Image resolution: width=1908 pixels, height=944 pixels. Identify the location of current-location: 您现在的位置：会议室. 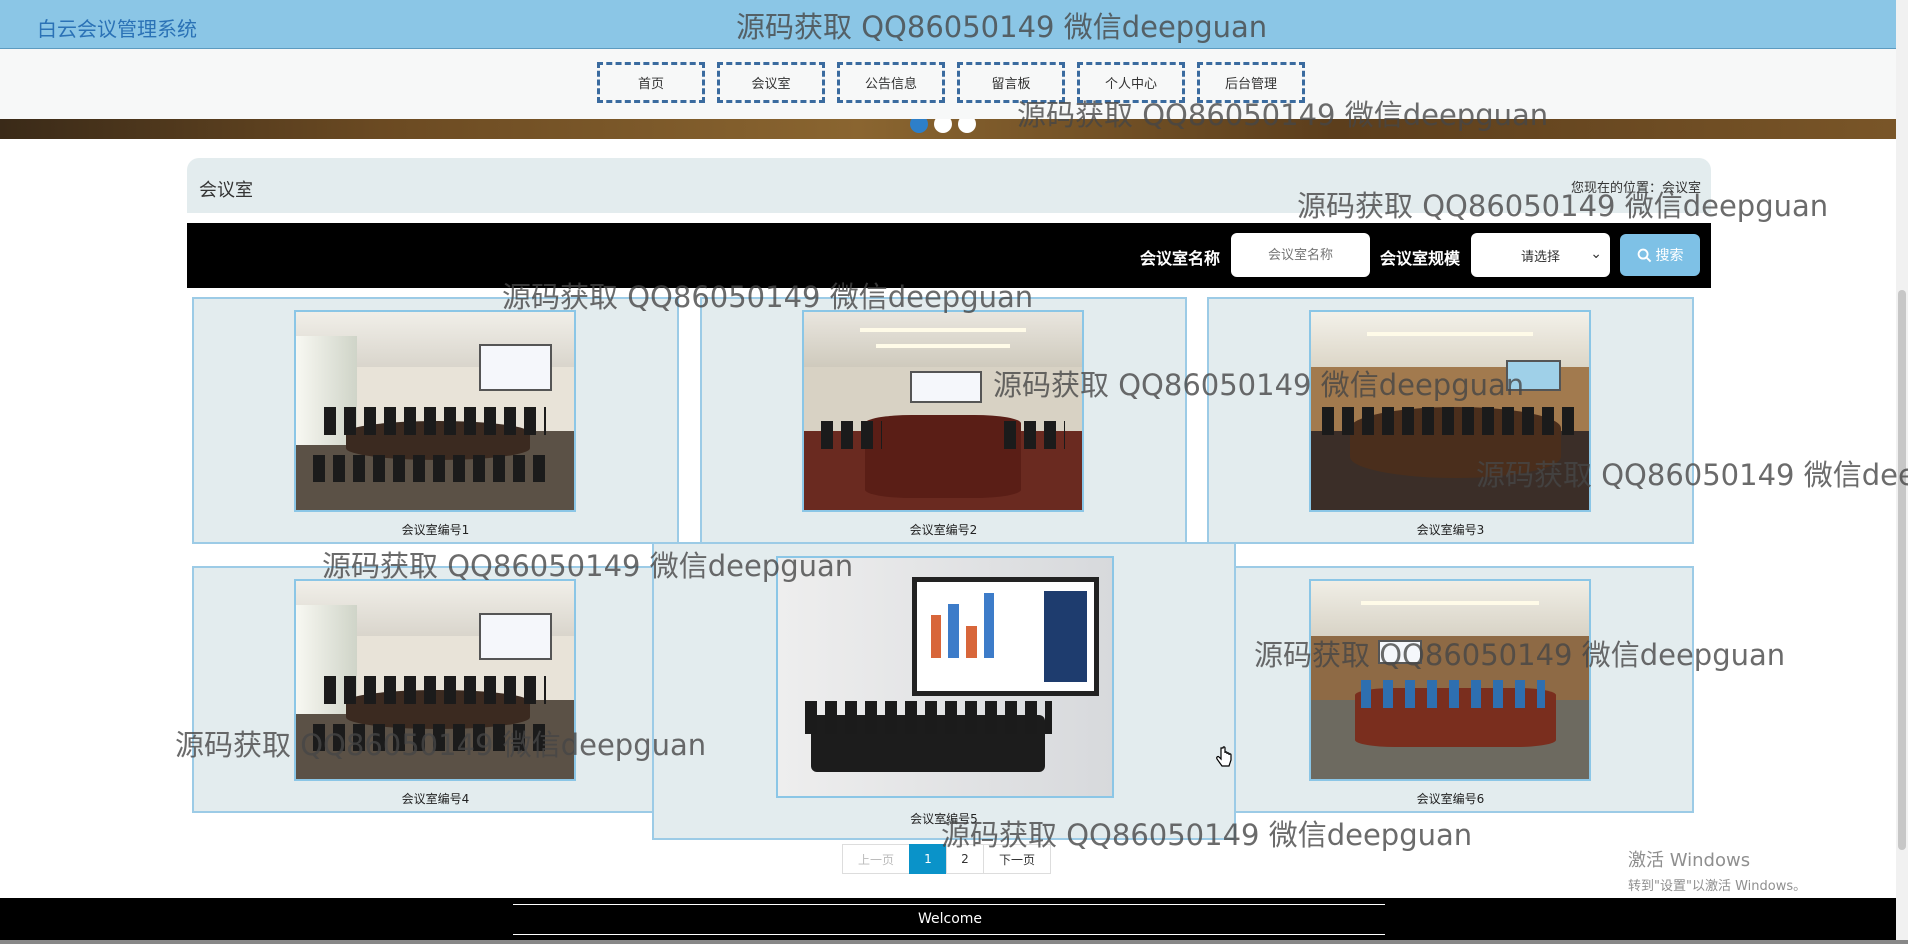
(1635, 188).